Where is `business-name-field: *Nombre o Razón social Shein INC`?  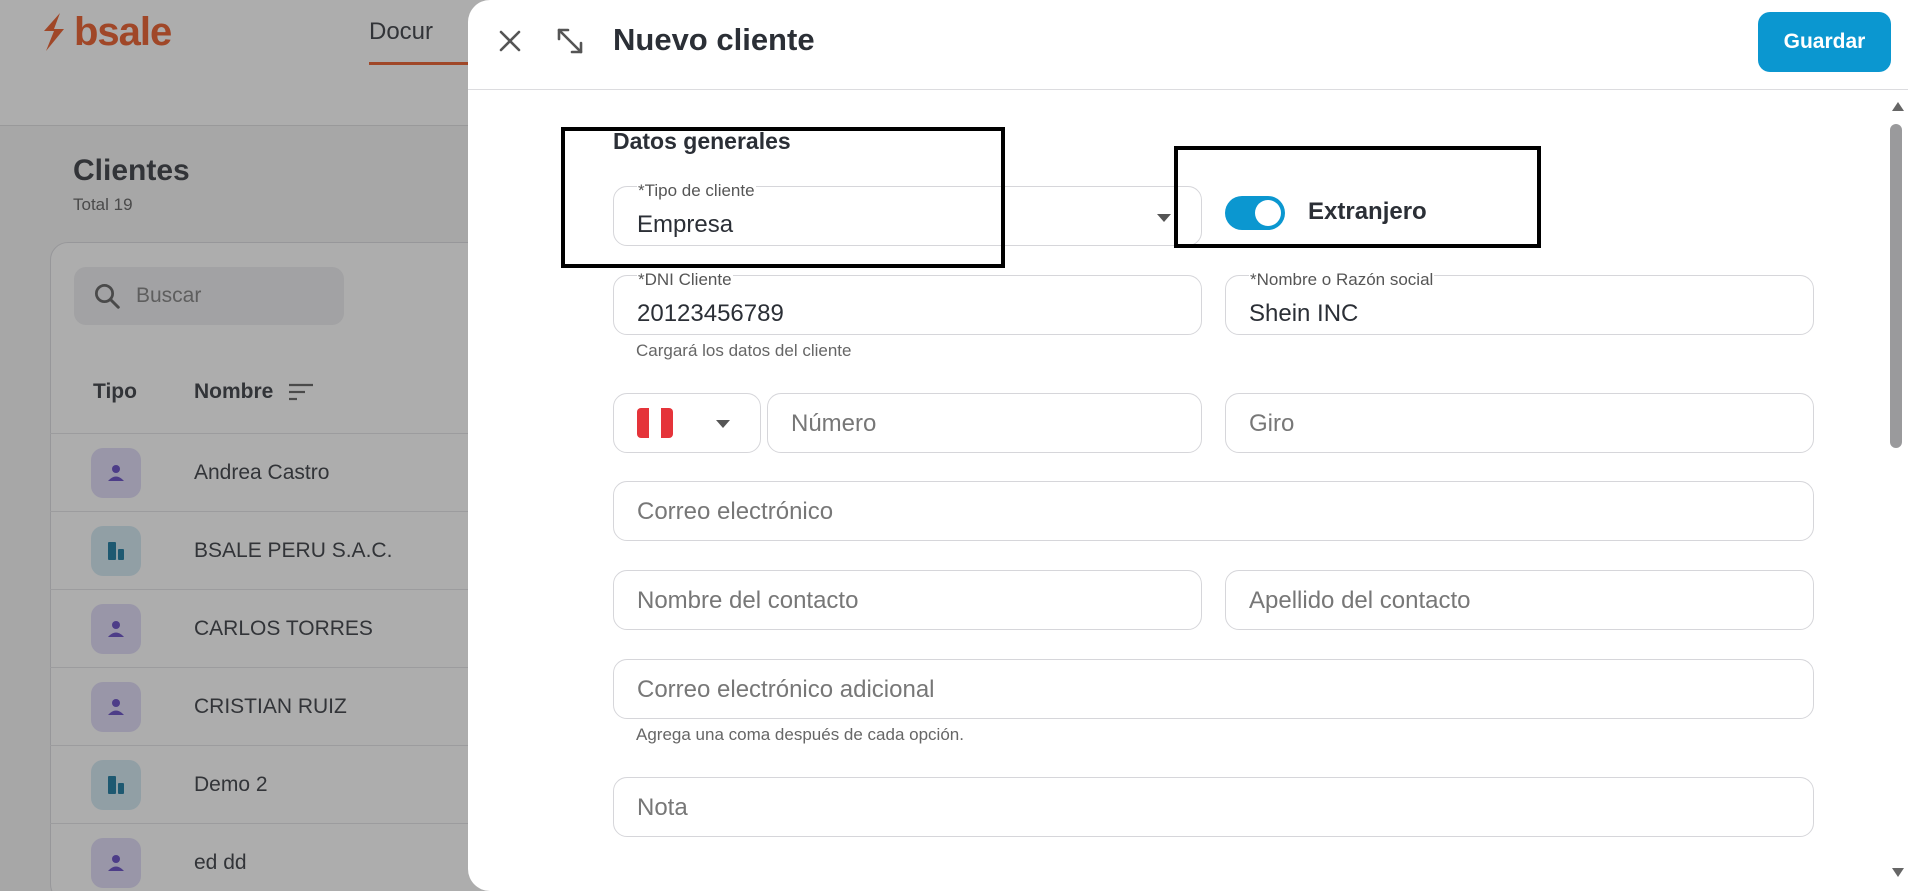 business-name-field: *Nombre o Razón social Shein INC is located at coordinates (1519, 303).